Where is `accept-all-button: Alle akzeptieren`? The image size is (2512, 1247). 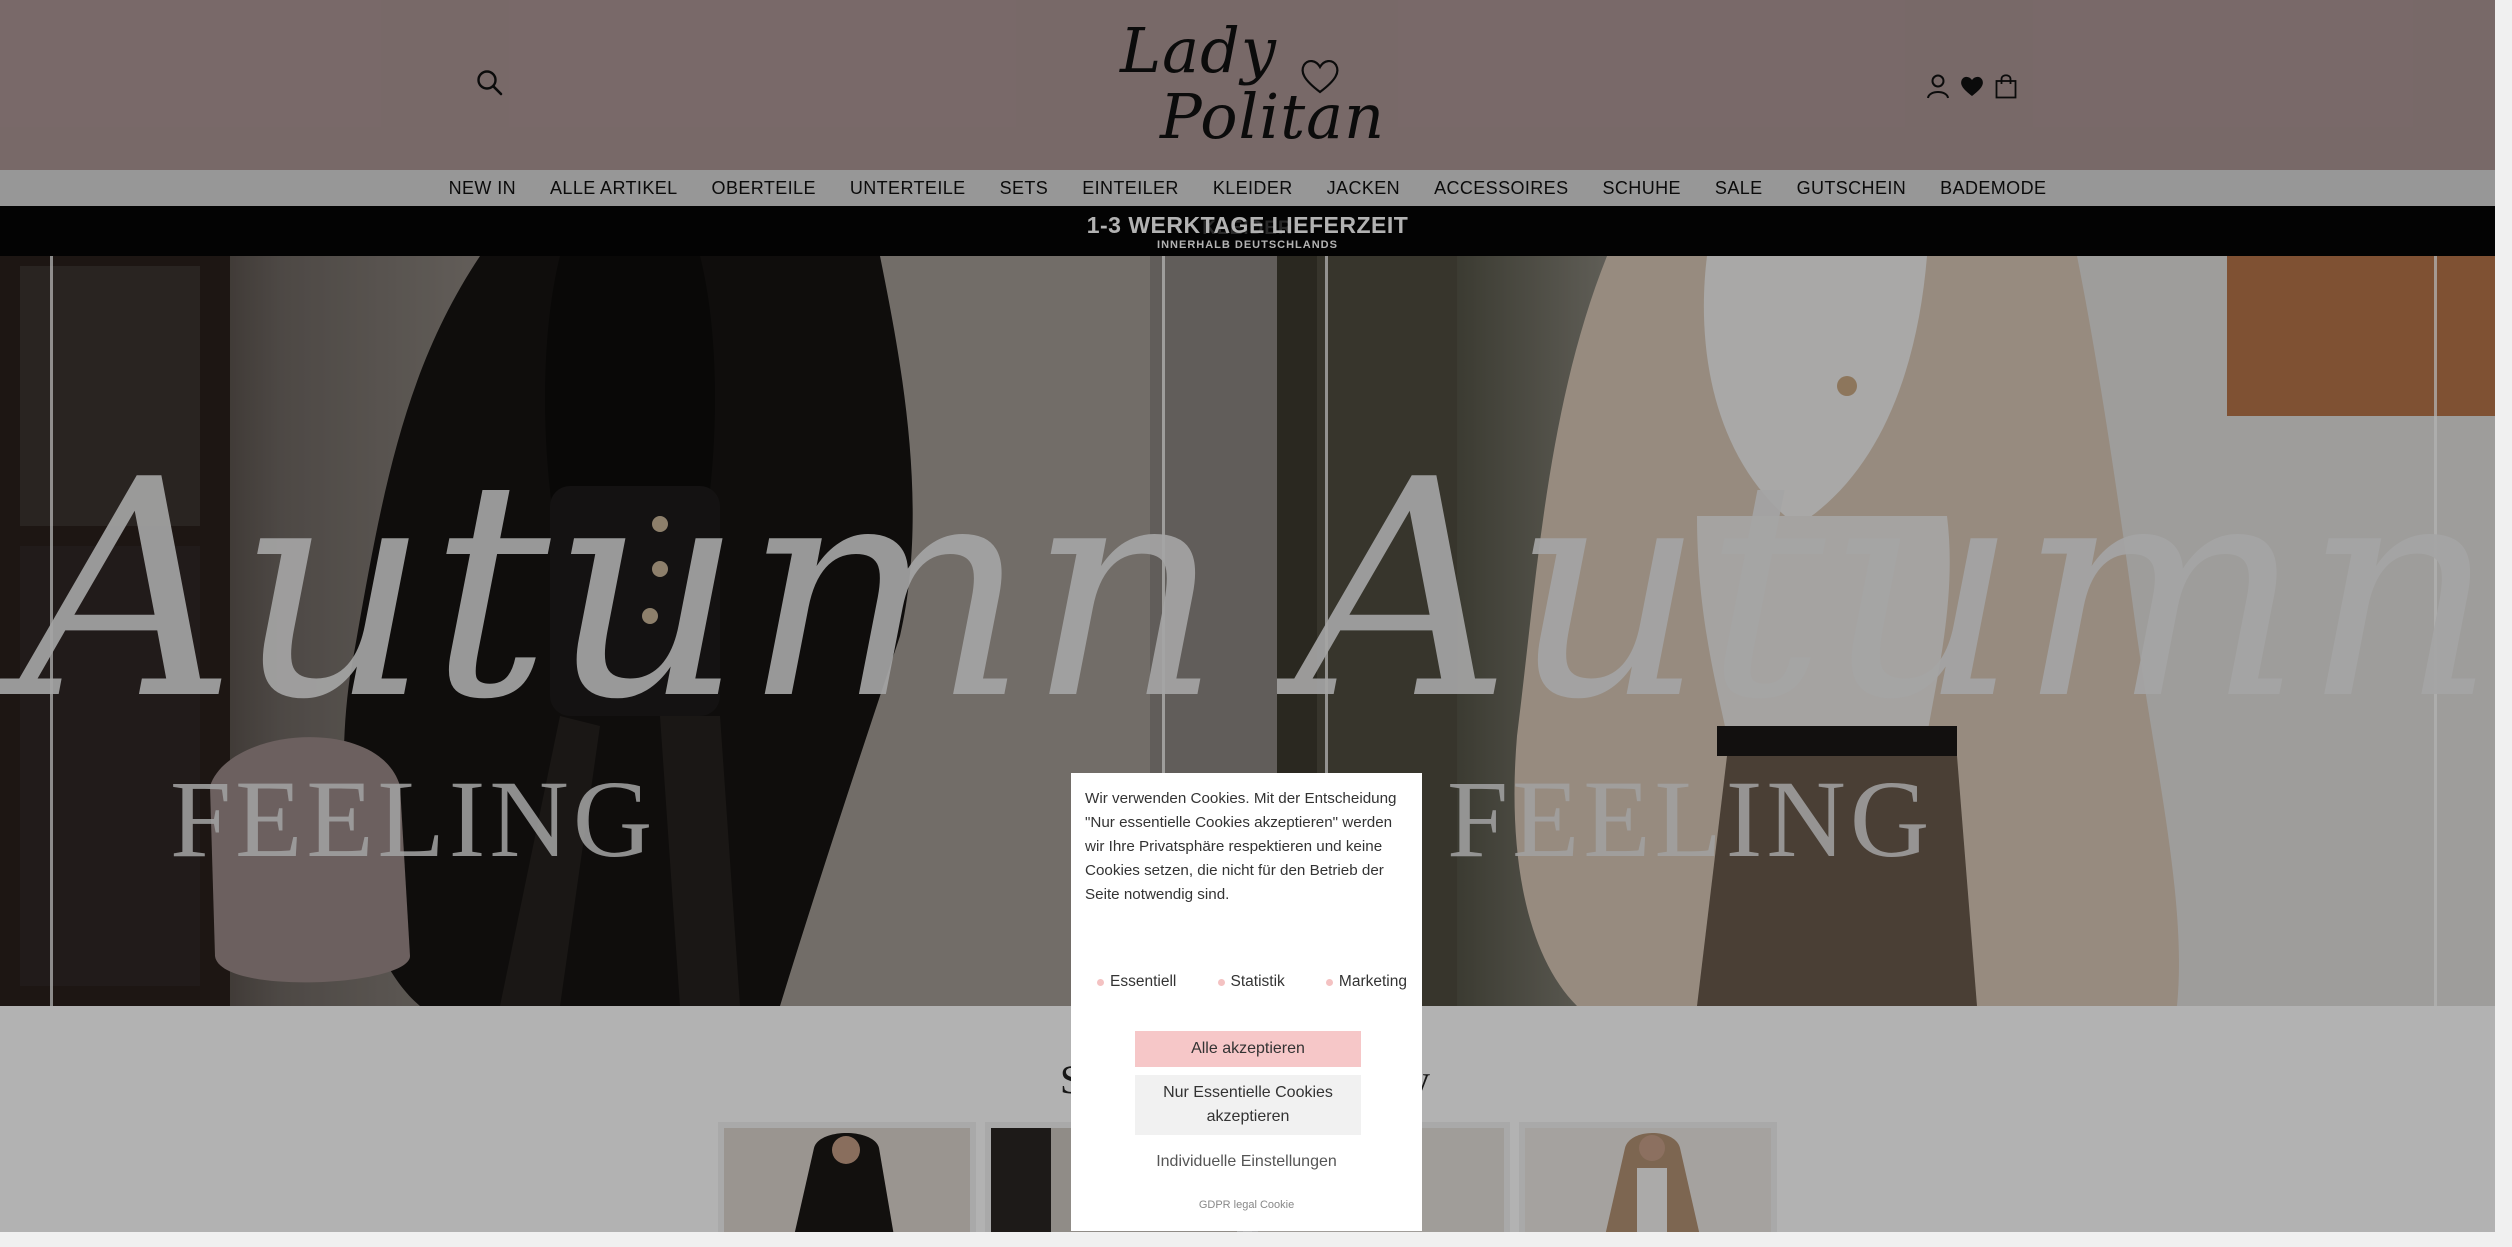
accept-all-button: Alle akzeptieren is located at coordinates (1248, 1049).